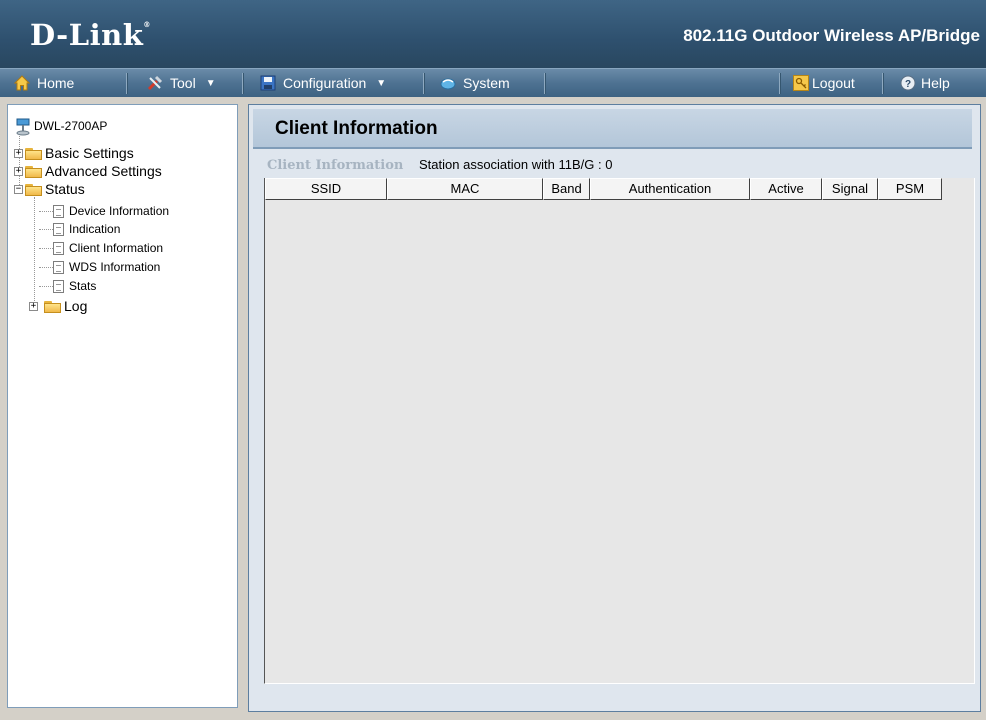  I want to click on tree-client-information: Client Information, so click(108, 248).